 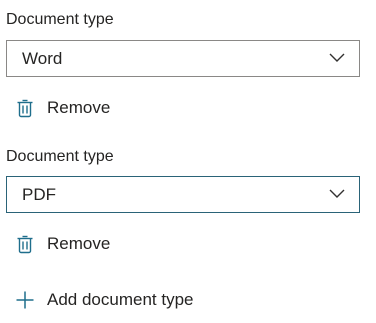 I want to click on plus-icon, so click(x=25, y=300).